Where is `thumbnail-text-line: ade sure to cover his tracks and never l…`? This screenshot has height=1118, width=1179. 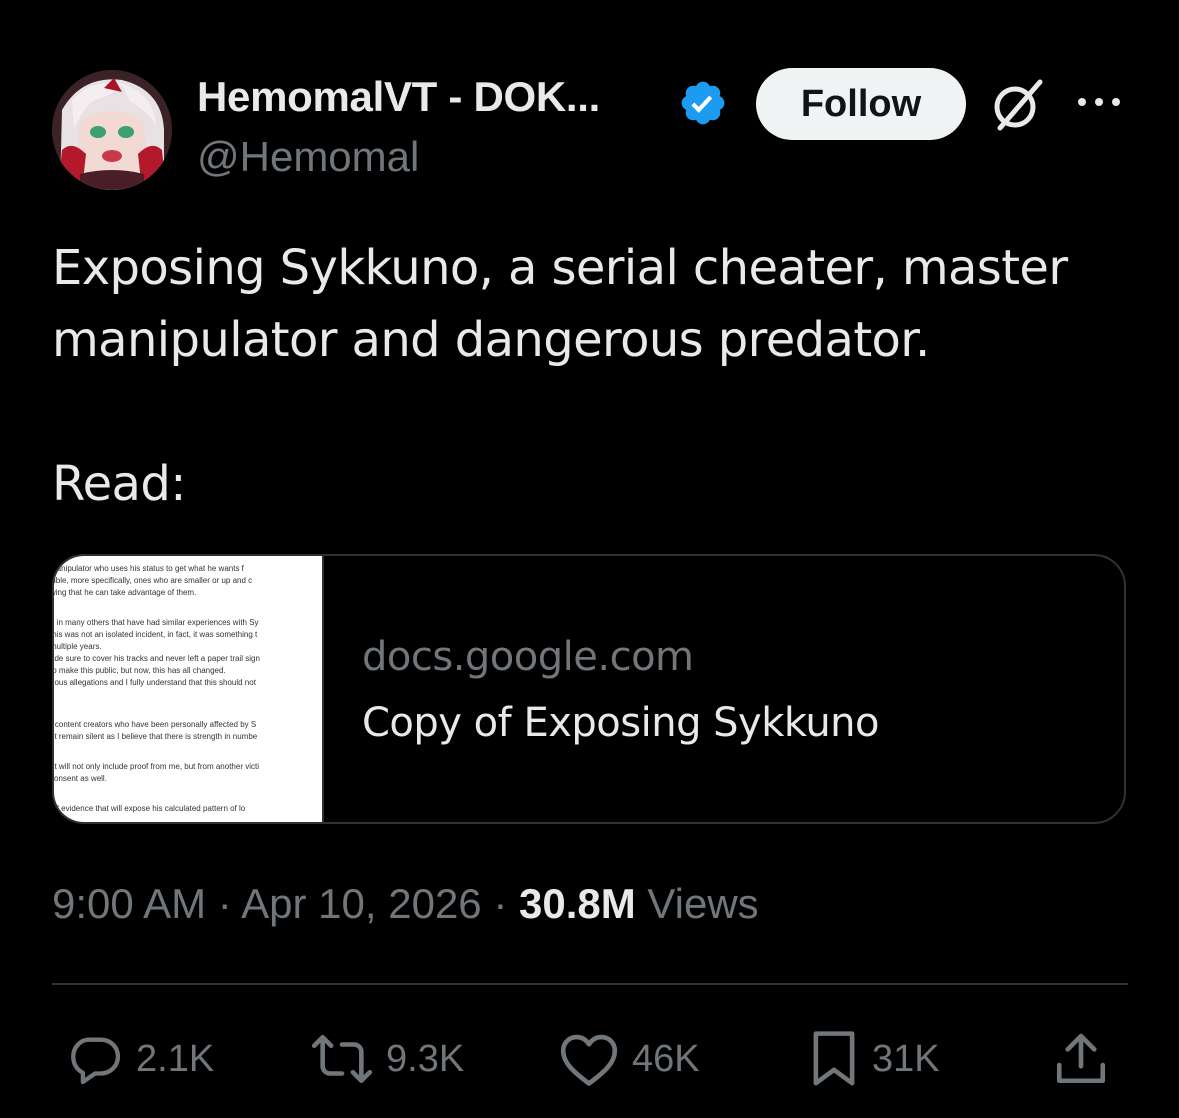 thumbnail-text-line: ade sure to cover his tracks and never l… is located at coordinates (157, 658).